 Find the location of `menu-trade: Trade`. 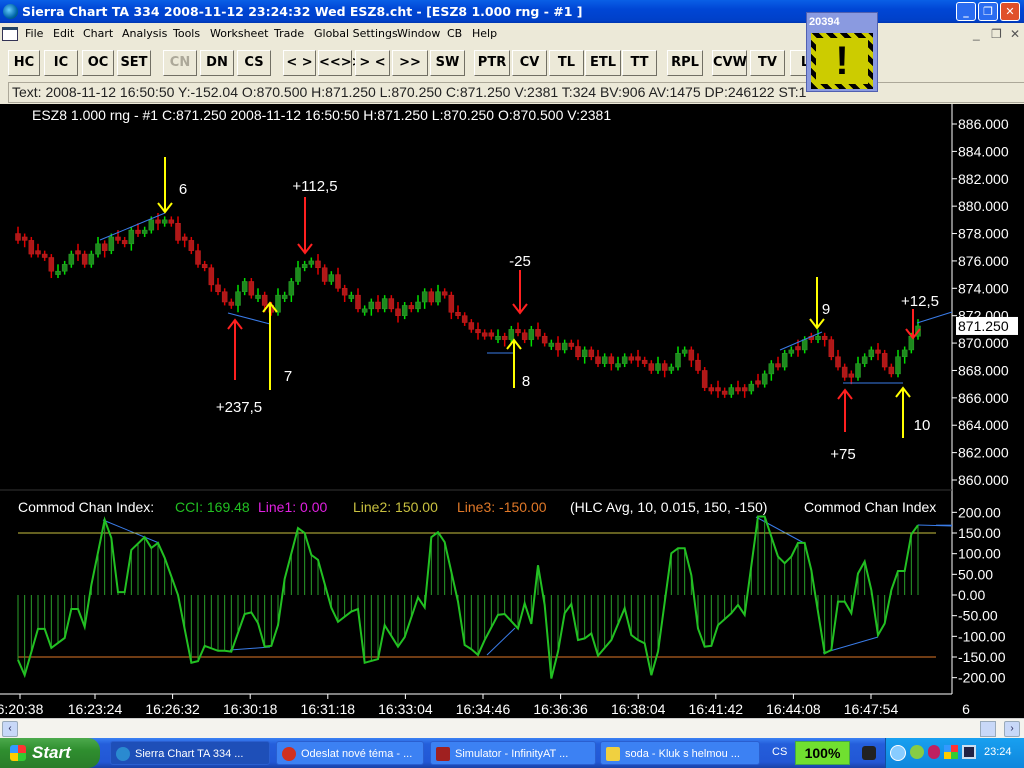

menu-trade: Trade is located at coordinates (289, 34).